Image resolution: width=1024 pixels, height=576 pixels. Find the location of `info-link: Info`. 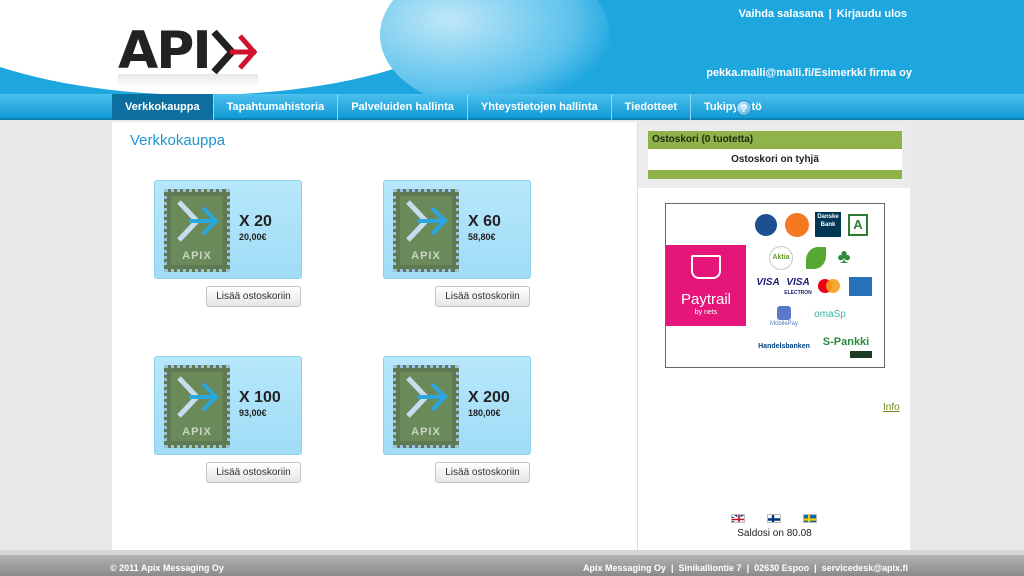

info-link: Info is located at coordinates (891, 407).